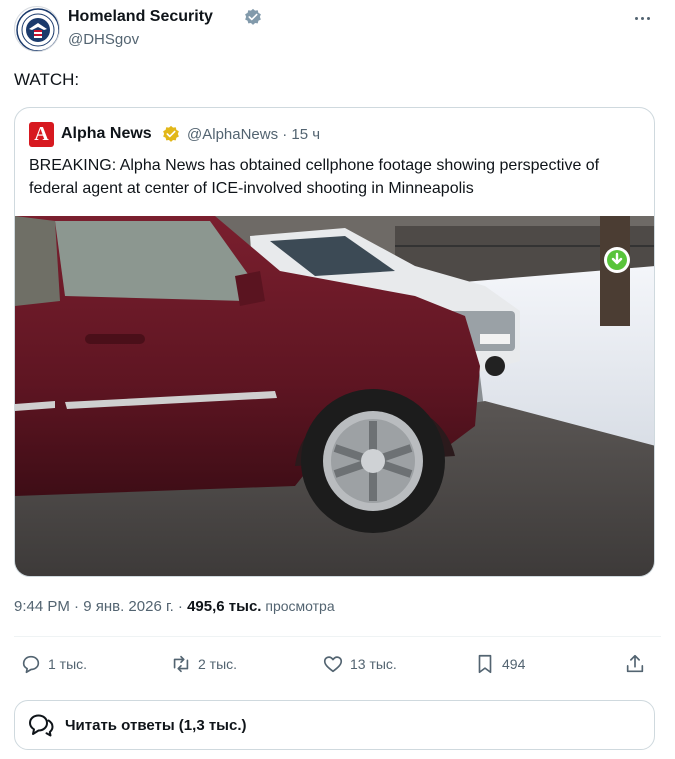  I want to click on bookmark-icon, so click(485, 664).